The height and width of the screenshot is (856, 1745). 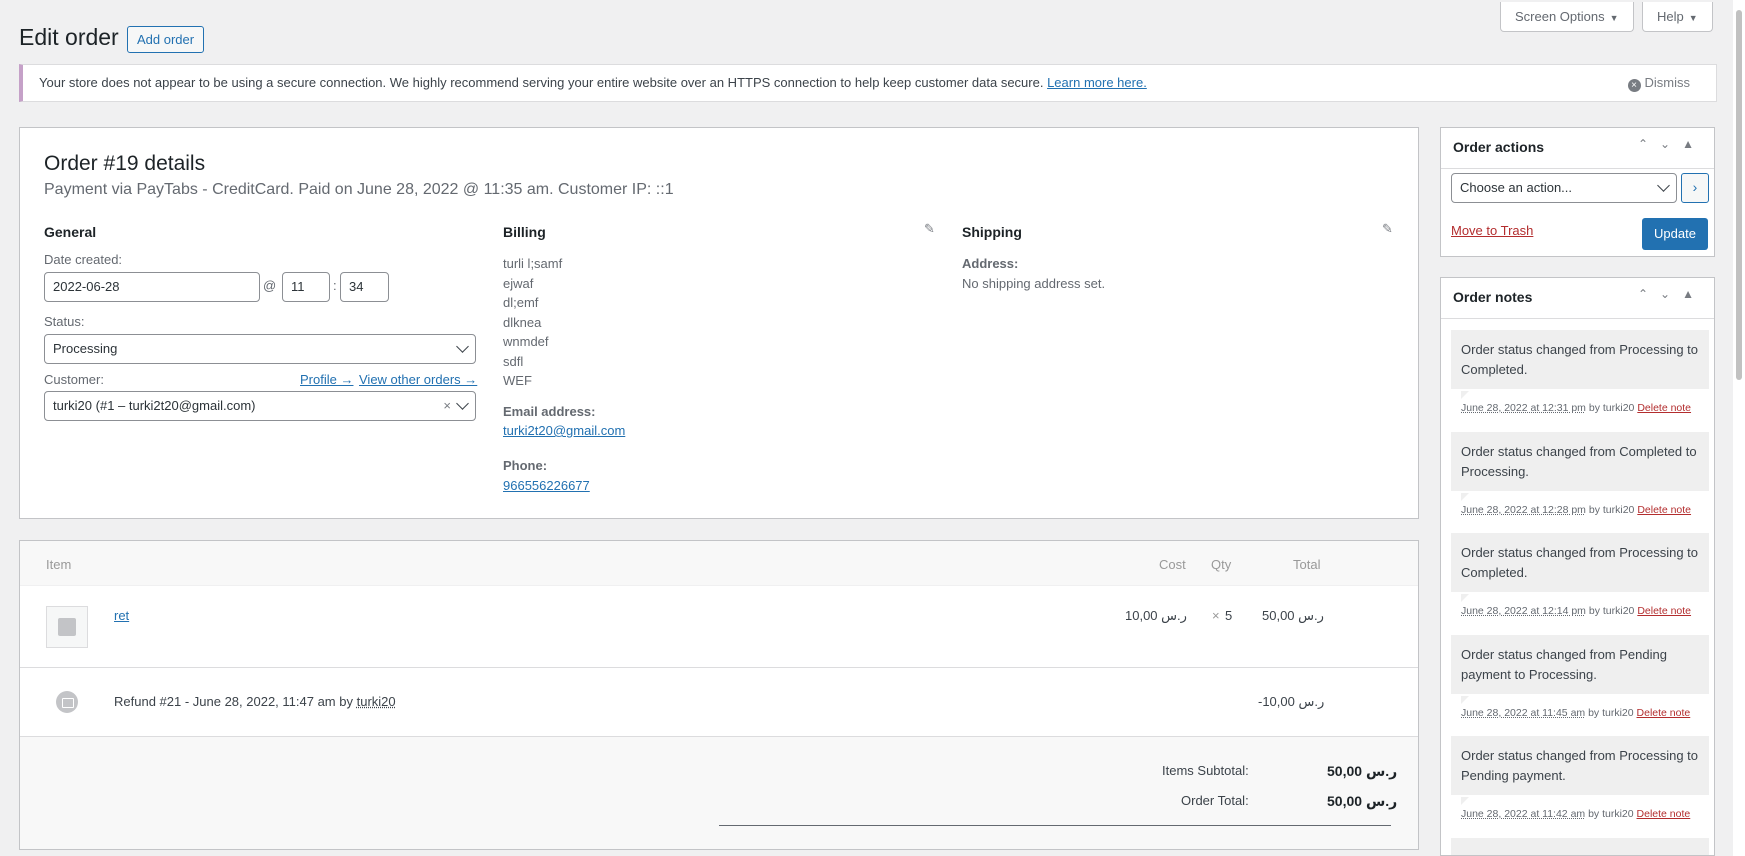 What do you see at coordinates (69, 37) in the screenshot?
I see `page-title: Edit order` at bounding box center [69, 37].